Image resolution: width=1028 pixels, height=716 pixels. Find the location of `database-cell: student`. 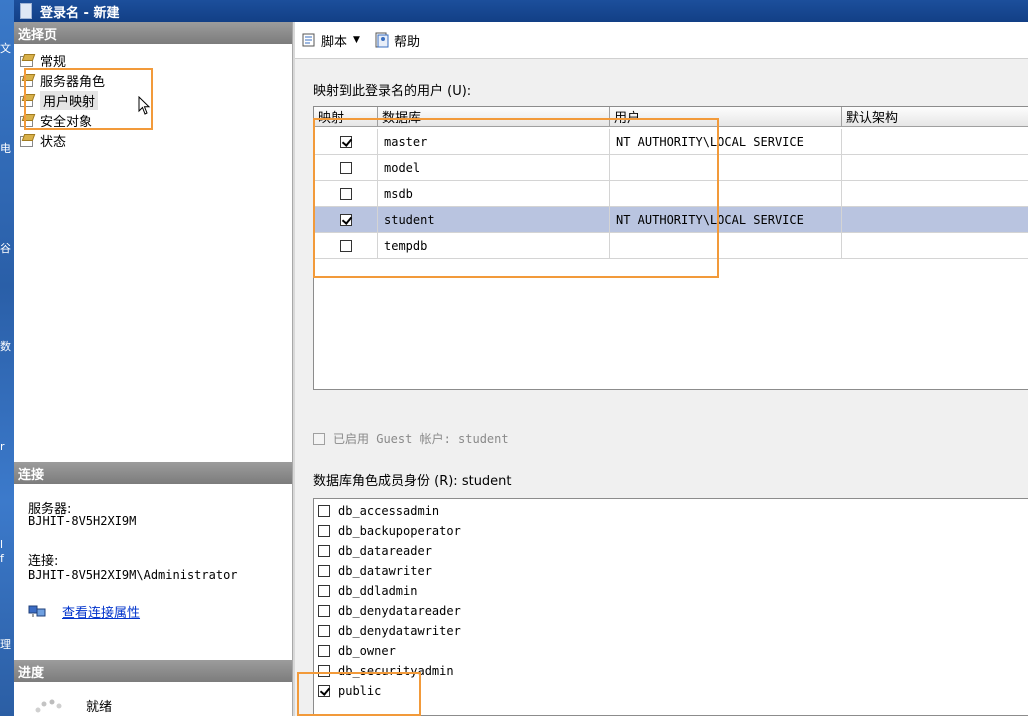

database-cell: student is located at coordinates (494, 220).